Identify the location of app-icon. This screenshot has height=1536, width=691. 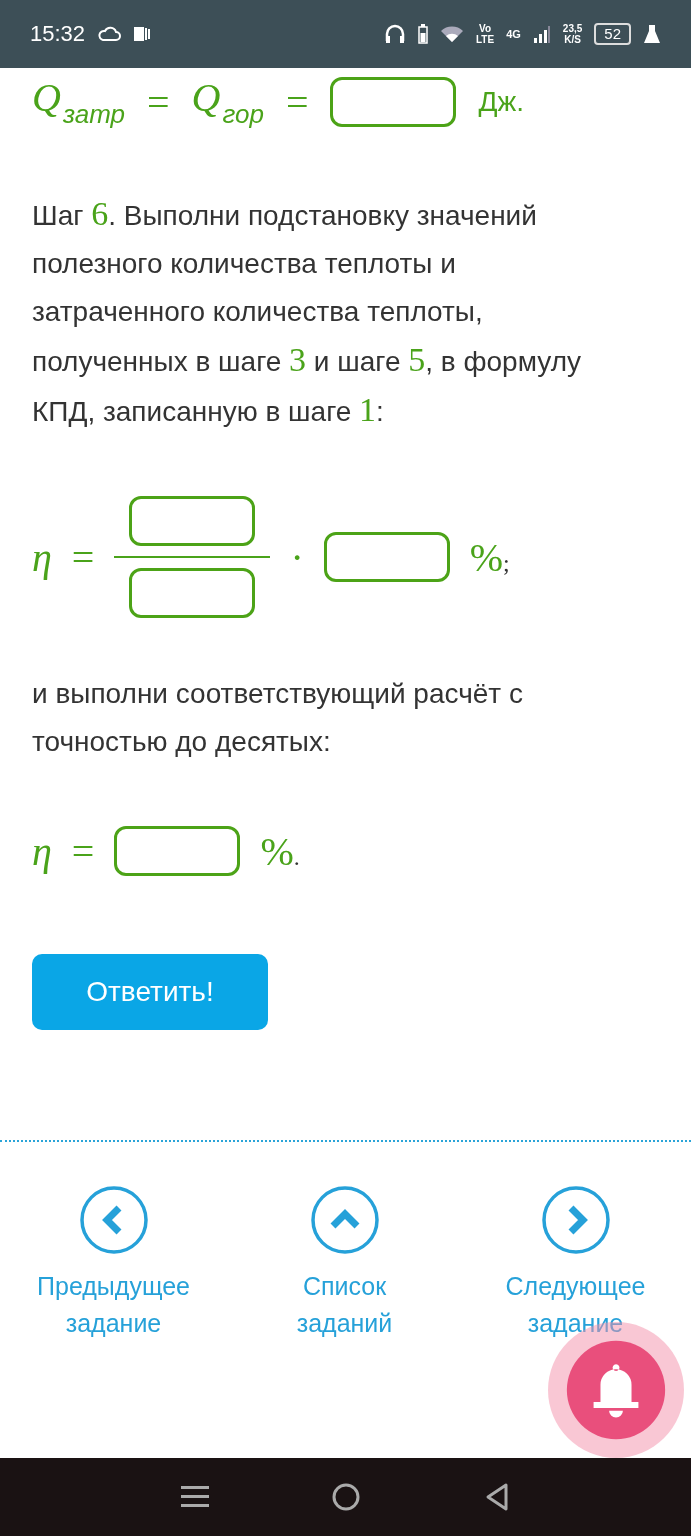
(142, 34).